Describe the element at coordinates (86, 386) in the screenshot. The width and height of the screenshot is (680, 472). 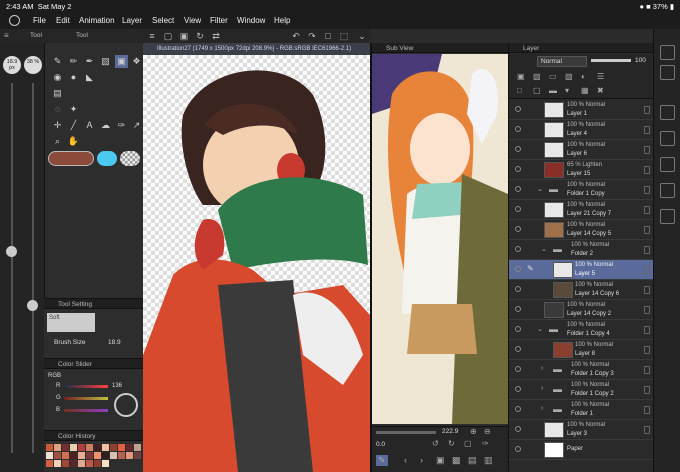
I see `r-slider` at that location.